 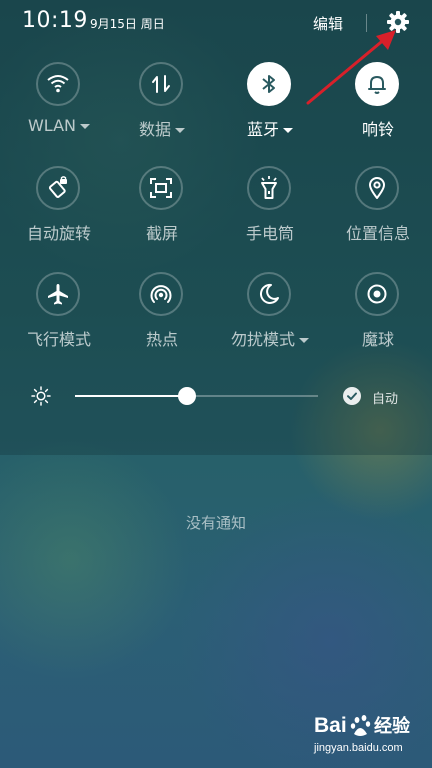 I want to click on tile-label: 蓝牙, so click(x=270, y=128).